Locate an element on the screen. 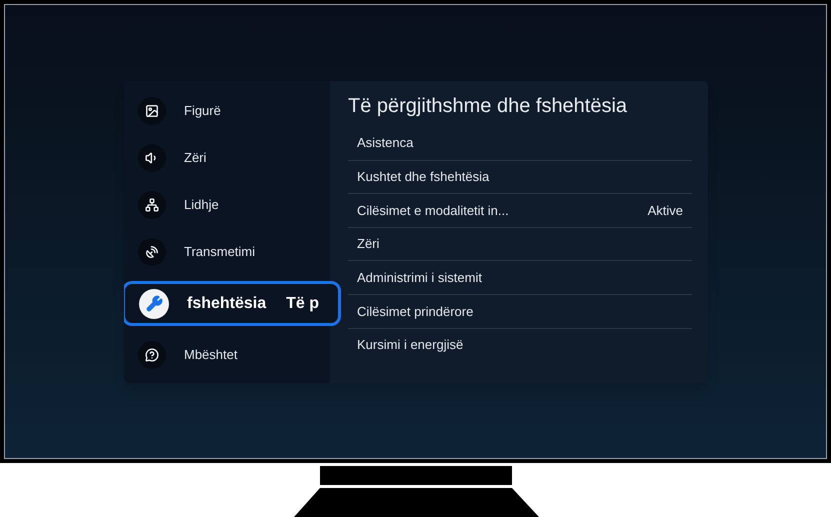 The height and width of the screenshot is (517, 831). sidebar-item: Zëri is located at coordinates (234, 158).